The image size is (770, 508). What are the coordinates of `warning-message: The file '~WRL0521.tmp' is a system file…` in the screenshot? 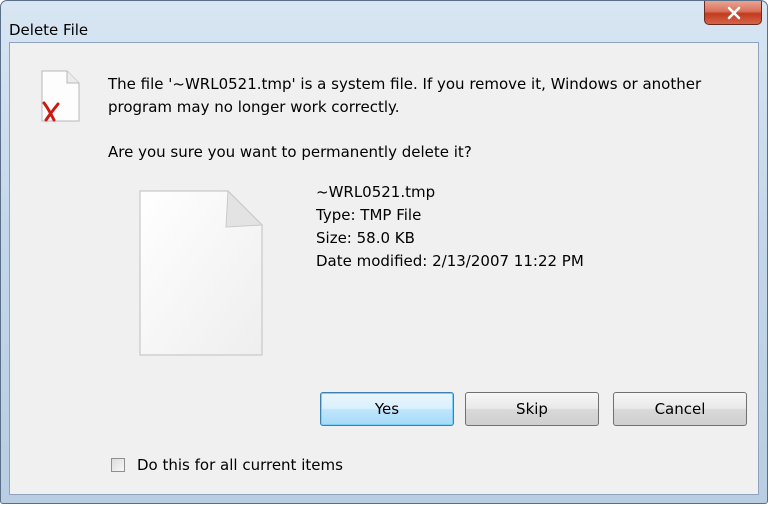 It's located at (405, 95).